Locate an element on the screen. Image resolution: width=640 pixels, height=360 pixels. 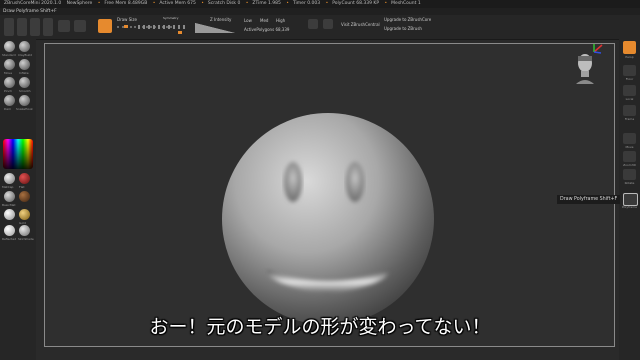
material-red-icon is located at coordinates (24, 178).